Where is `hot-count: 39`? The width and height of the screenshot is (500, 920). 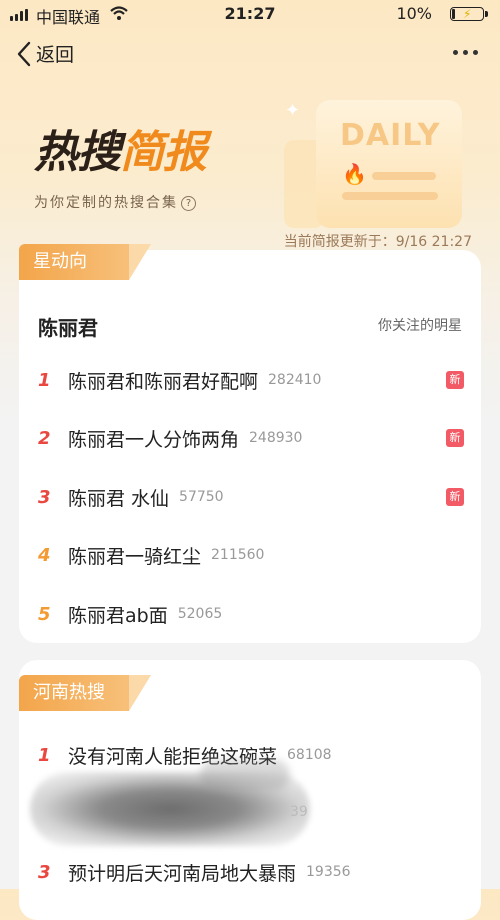
hot-count: 39 is located at coordinates (299, 812).